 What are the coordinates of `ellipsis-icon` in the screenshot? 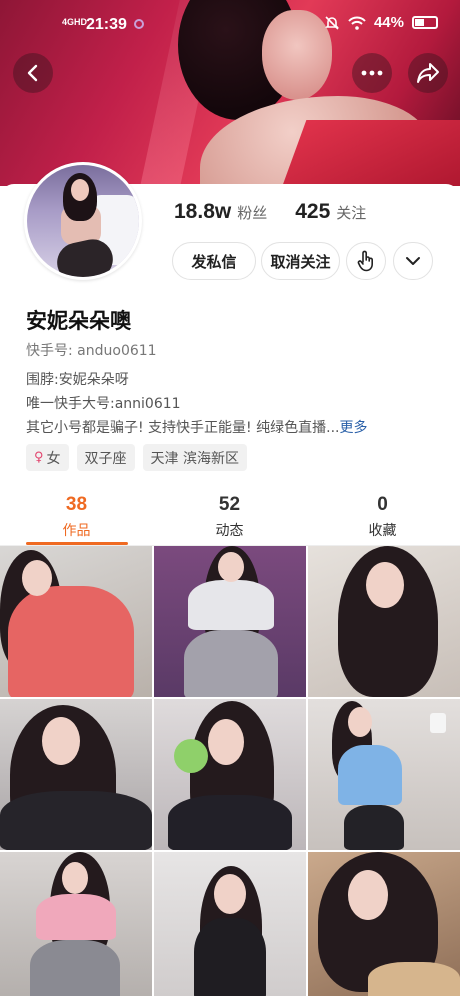 It's located at (372, 73).